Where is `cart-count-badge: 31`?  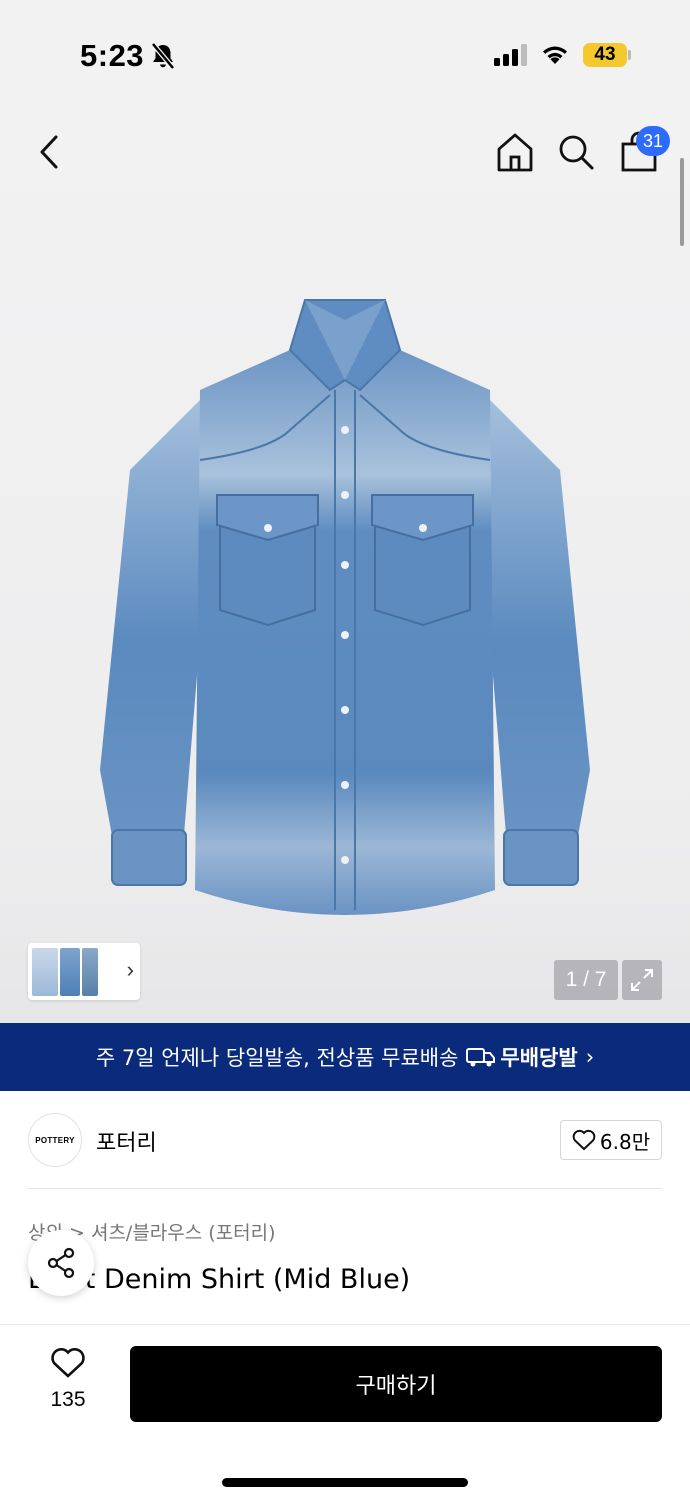
cart-count-badge: 31 is located at coordinates (653, 141).